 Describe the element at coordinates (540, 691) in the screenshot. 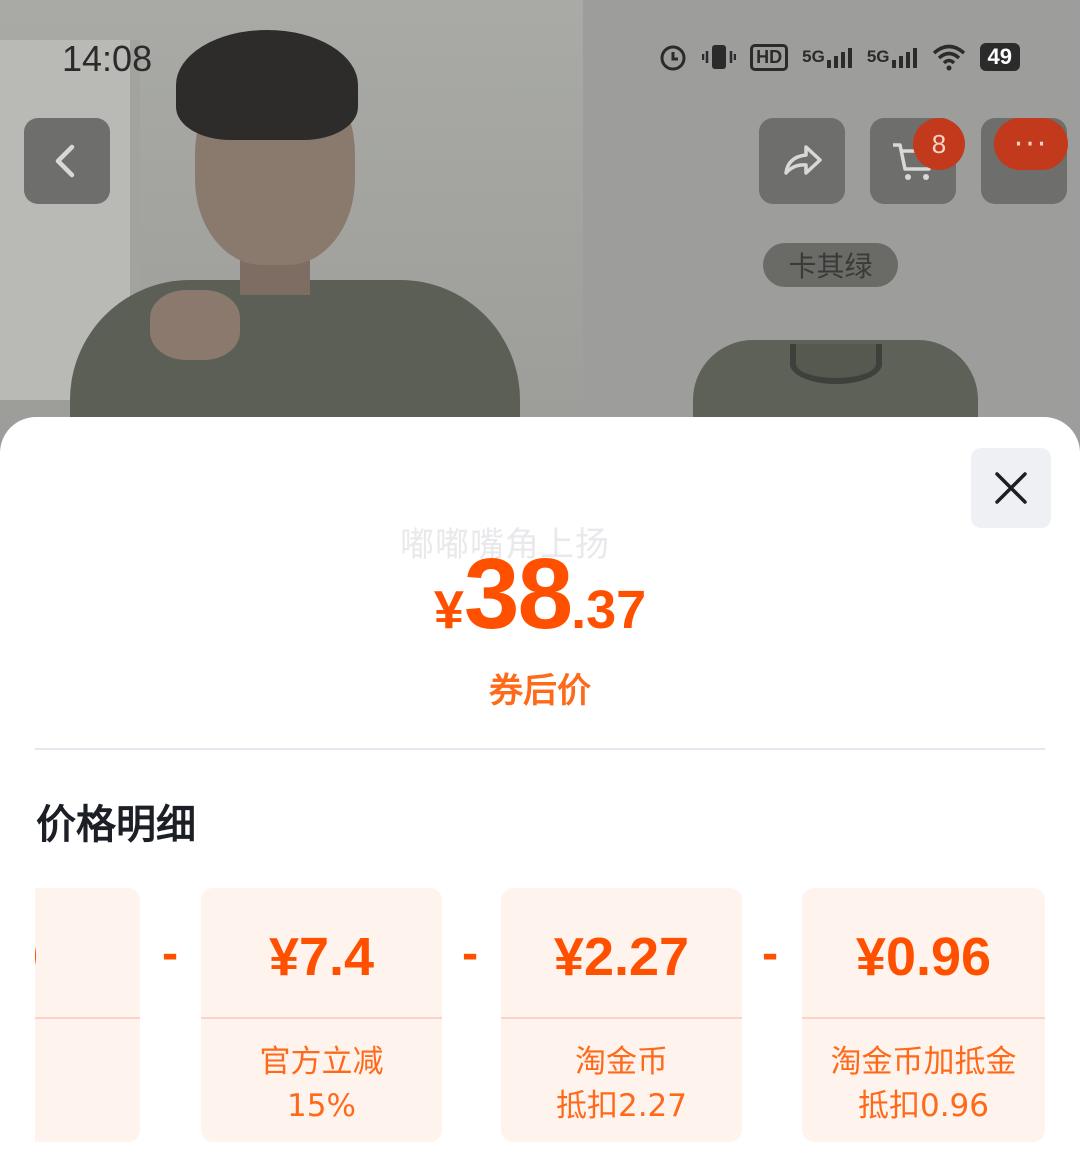

I see `price-label: 券后价` at that location.